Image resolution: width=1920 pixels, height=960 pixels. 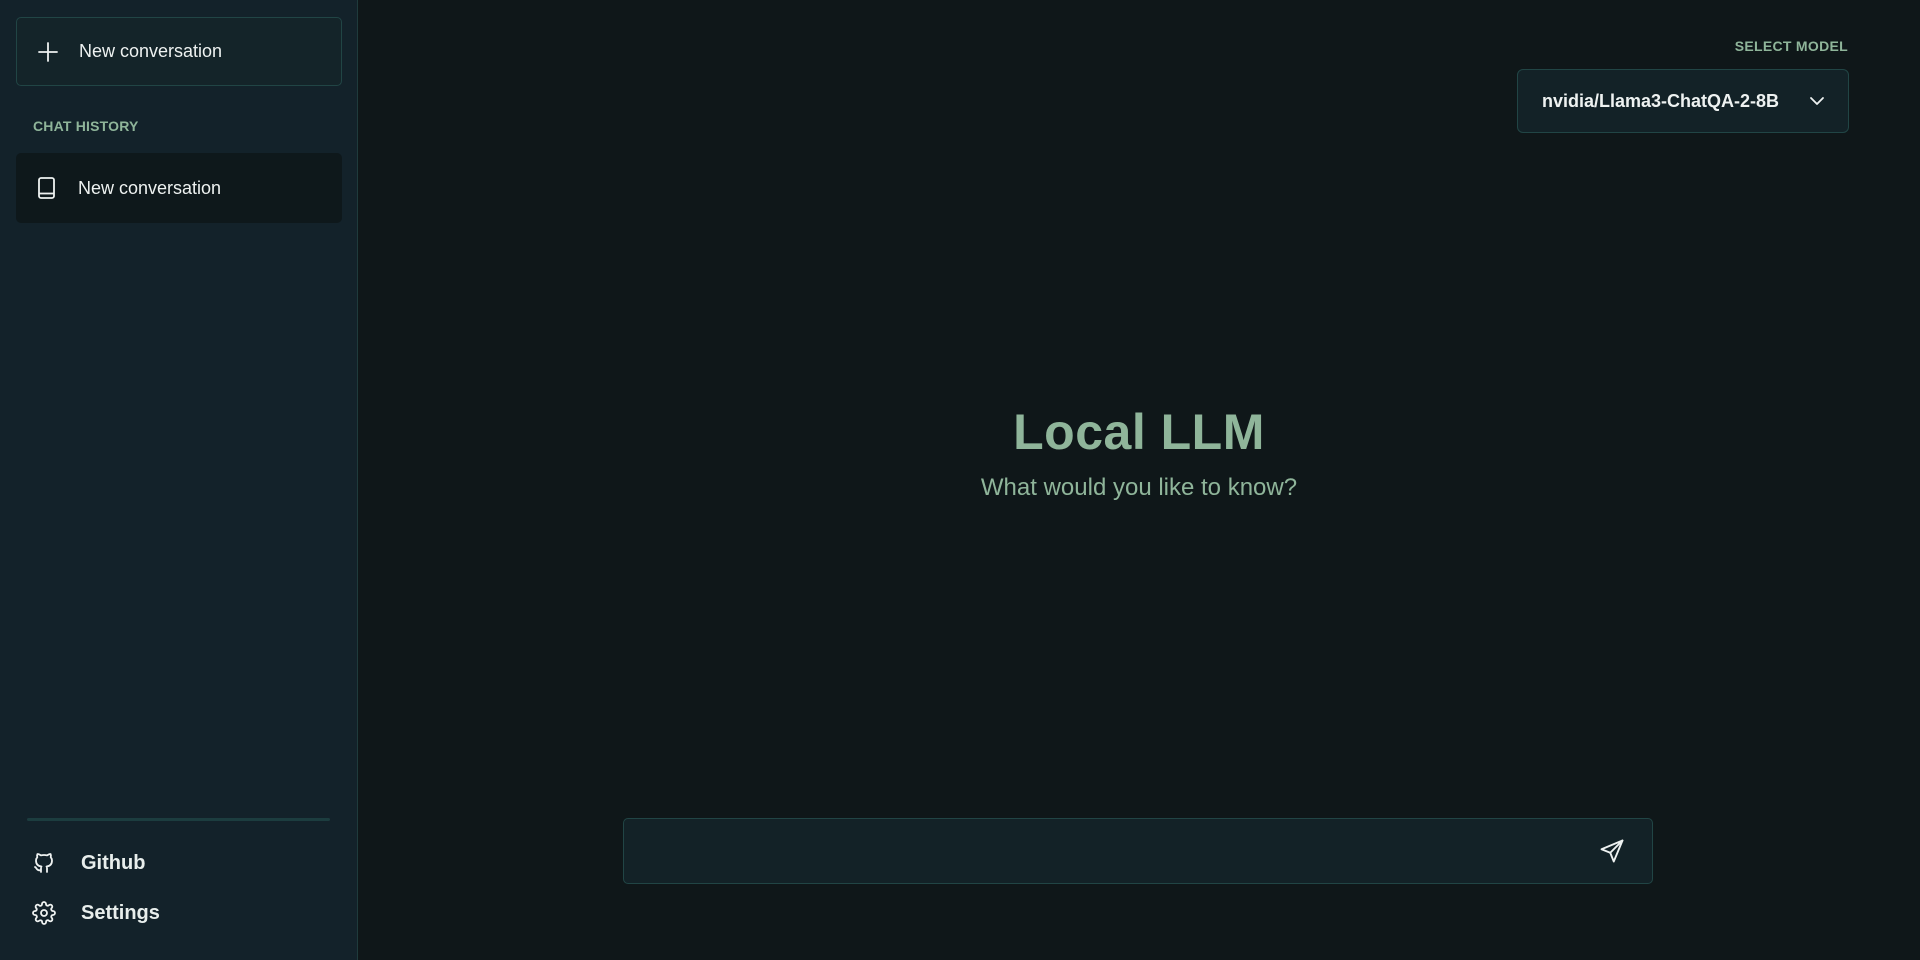 I want to click on github-link: Github, so click(x=88, y=863).